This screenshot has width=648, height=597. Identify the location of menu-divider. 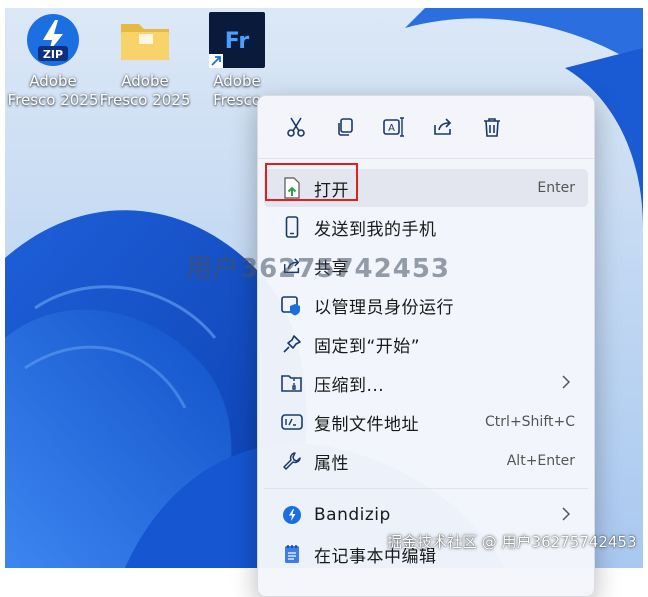
(426, 488).